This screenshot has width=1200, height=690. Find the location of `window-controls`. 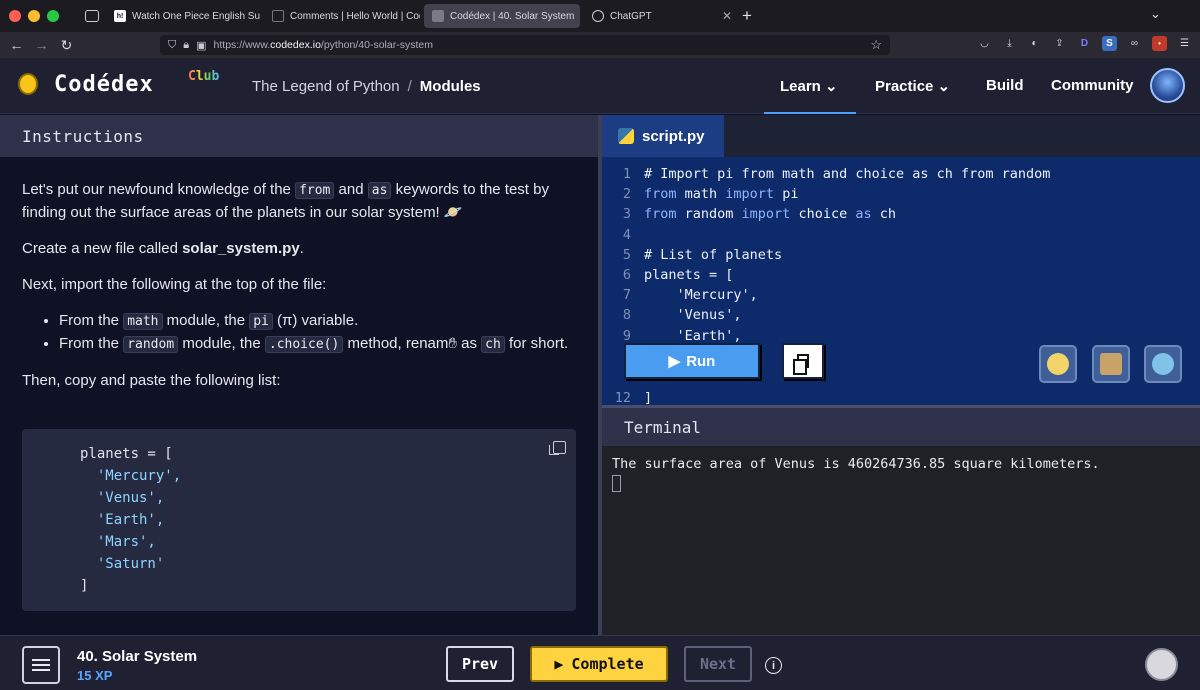

window-controls is located at coordinates (34, 16).